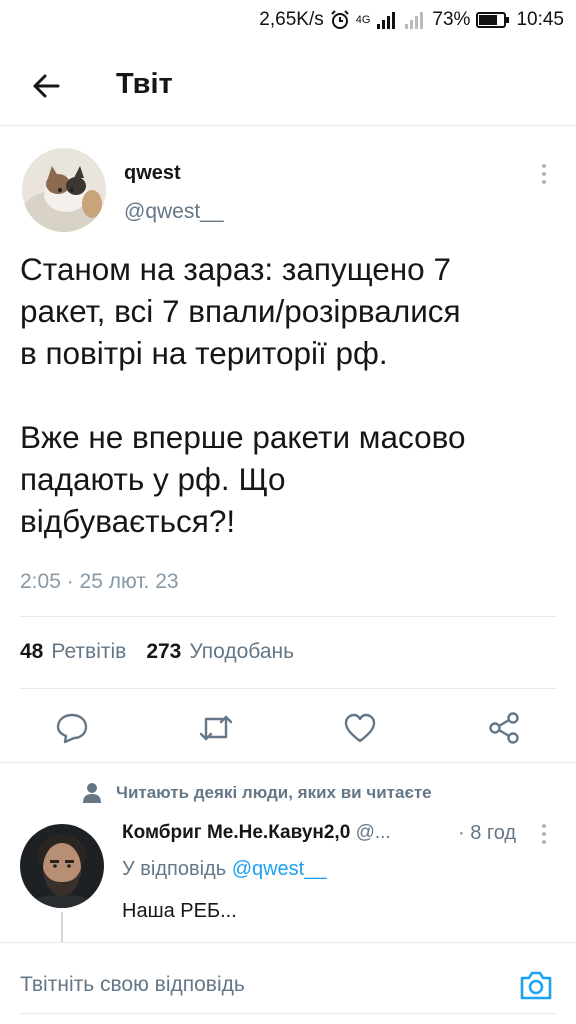 Image resolution: width=576 pixels, height=1024 pixels. I want to click on reply-to-mention: @qwest__, so click(279, 869).